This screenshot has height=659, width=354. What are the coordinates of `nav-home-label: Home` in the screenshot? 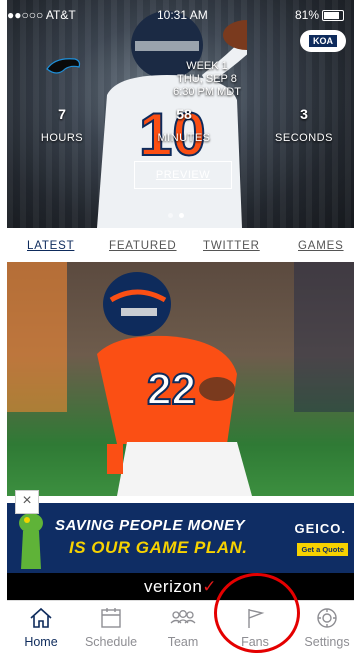 It's located at (41, 642).